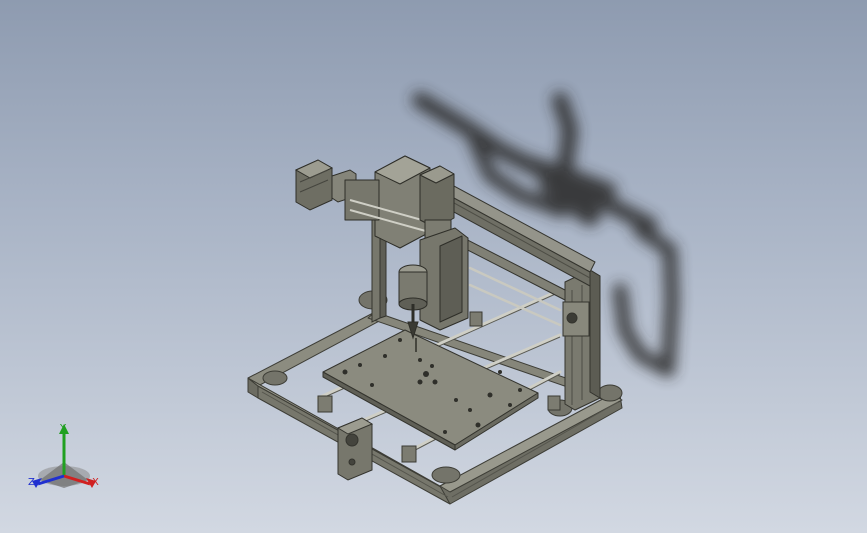 Image resolution: width=867 pixels, height=533 pixels. I want to click on y-axis-label: Y, so click(63, 428).